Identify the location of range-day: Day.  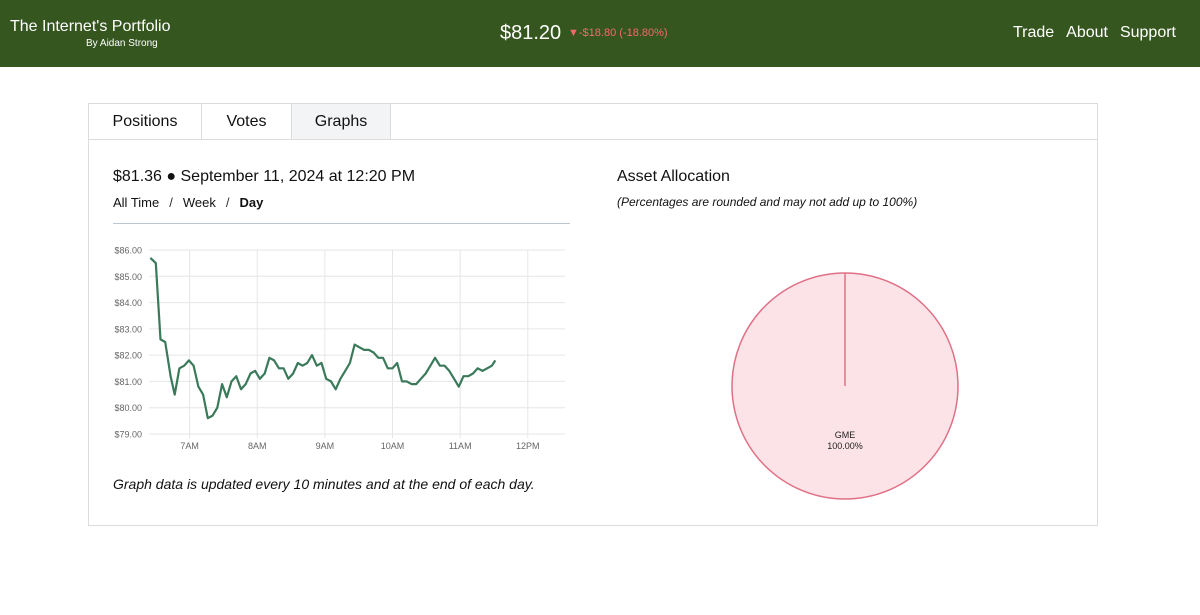
(251, 202).